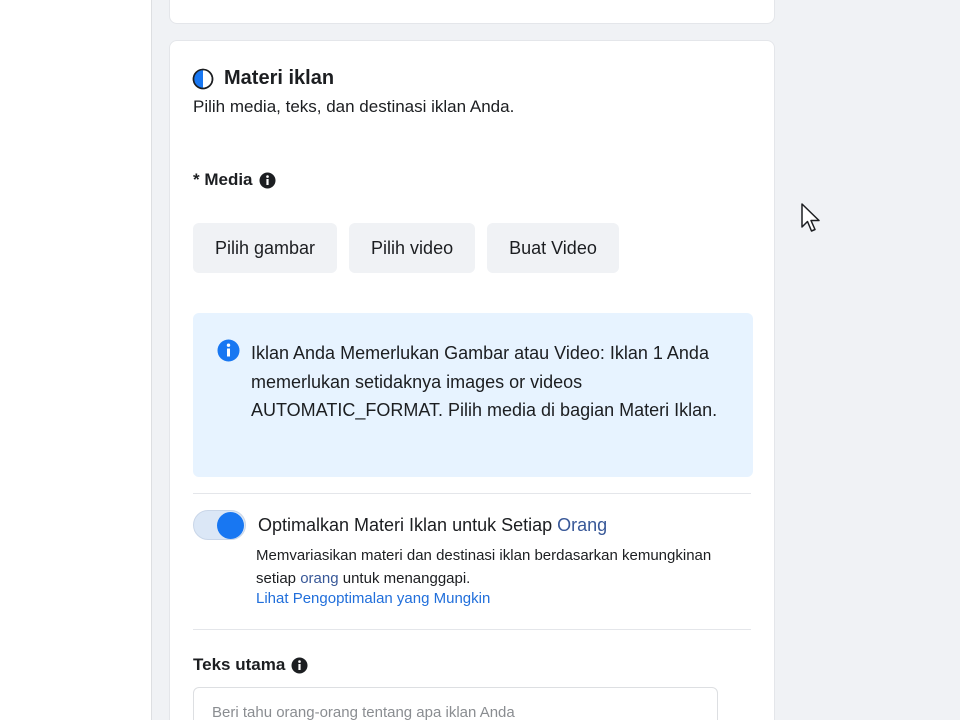 This screenshot has height=720, width=960. I want to click on mouse-cursor-icon, so click(810, 217).